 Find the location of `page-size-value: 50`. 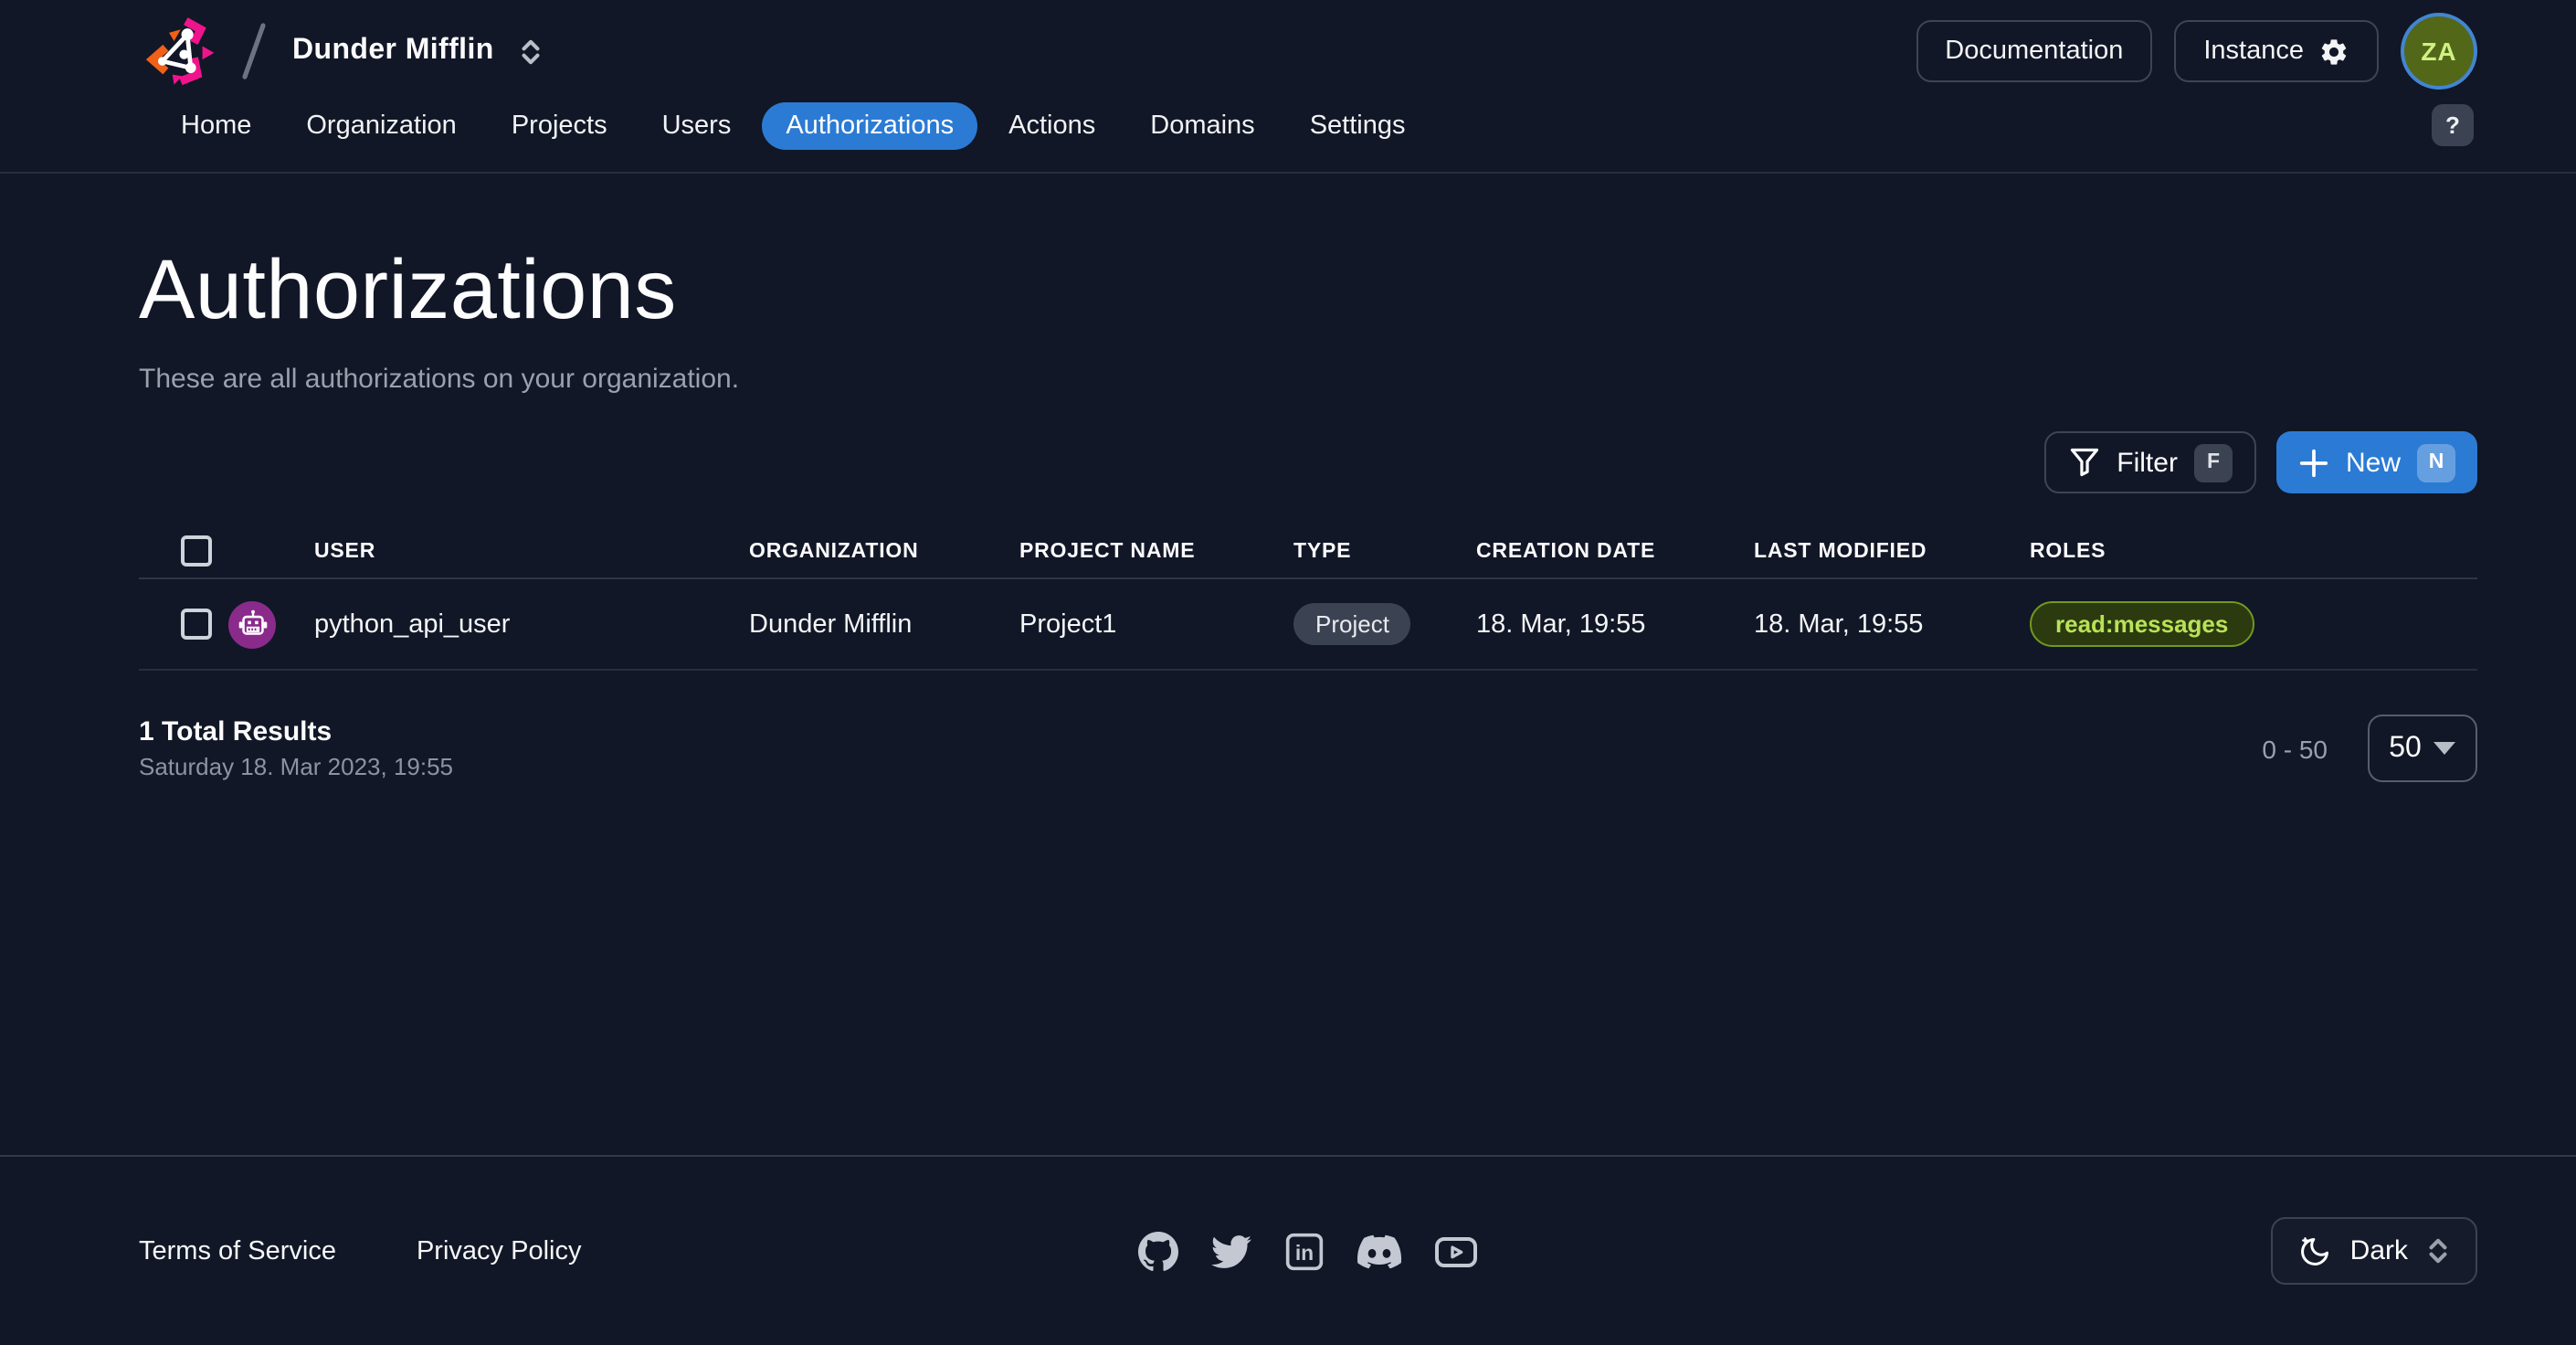

page-size-value: 50 is located at coordinates (2405, 747).